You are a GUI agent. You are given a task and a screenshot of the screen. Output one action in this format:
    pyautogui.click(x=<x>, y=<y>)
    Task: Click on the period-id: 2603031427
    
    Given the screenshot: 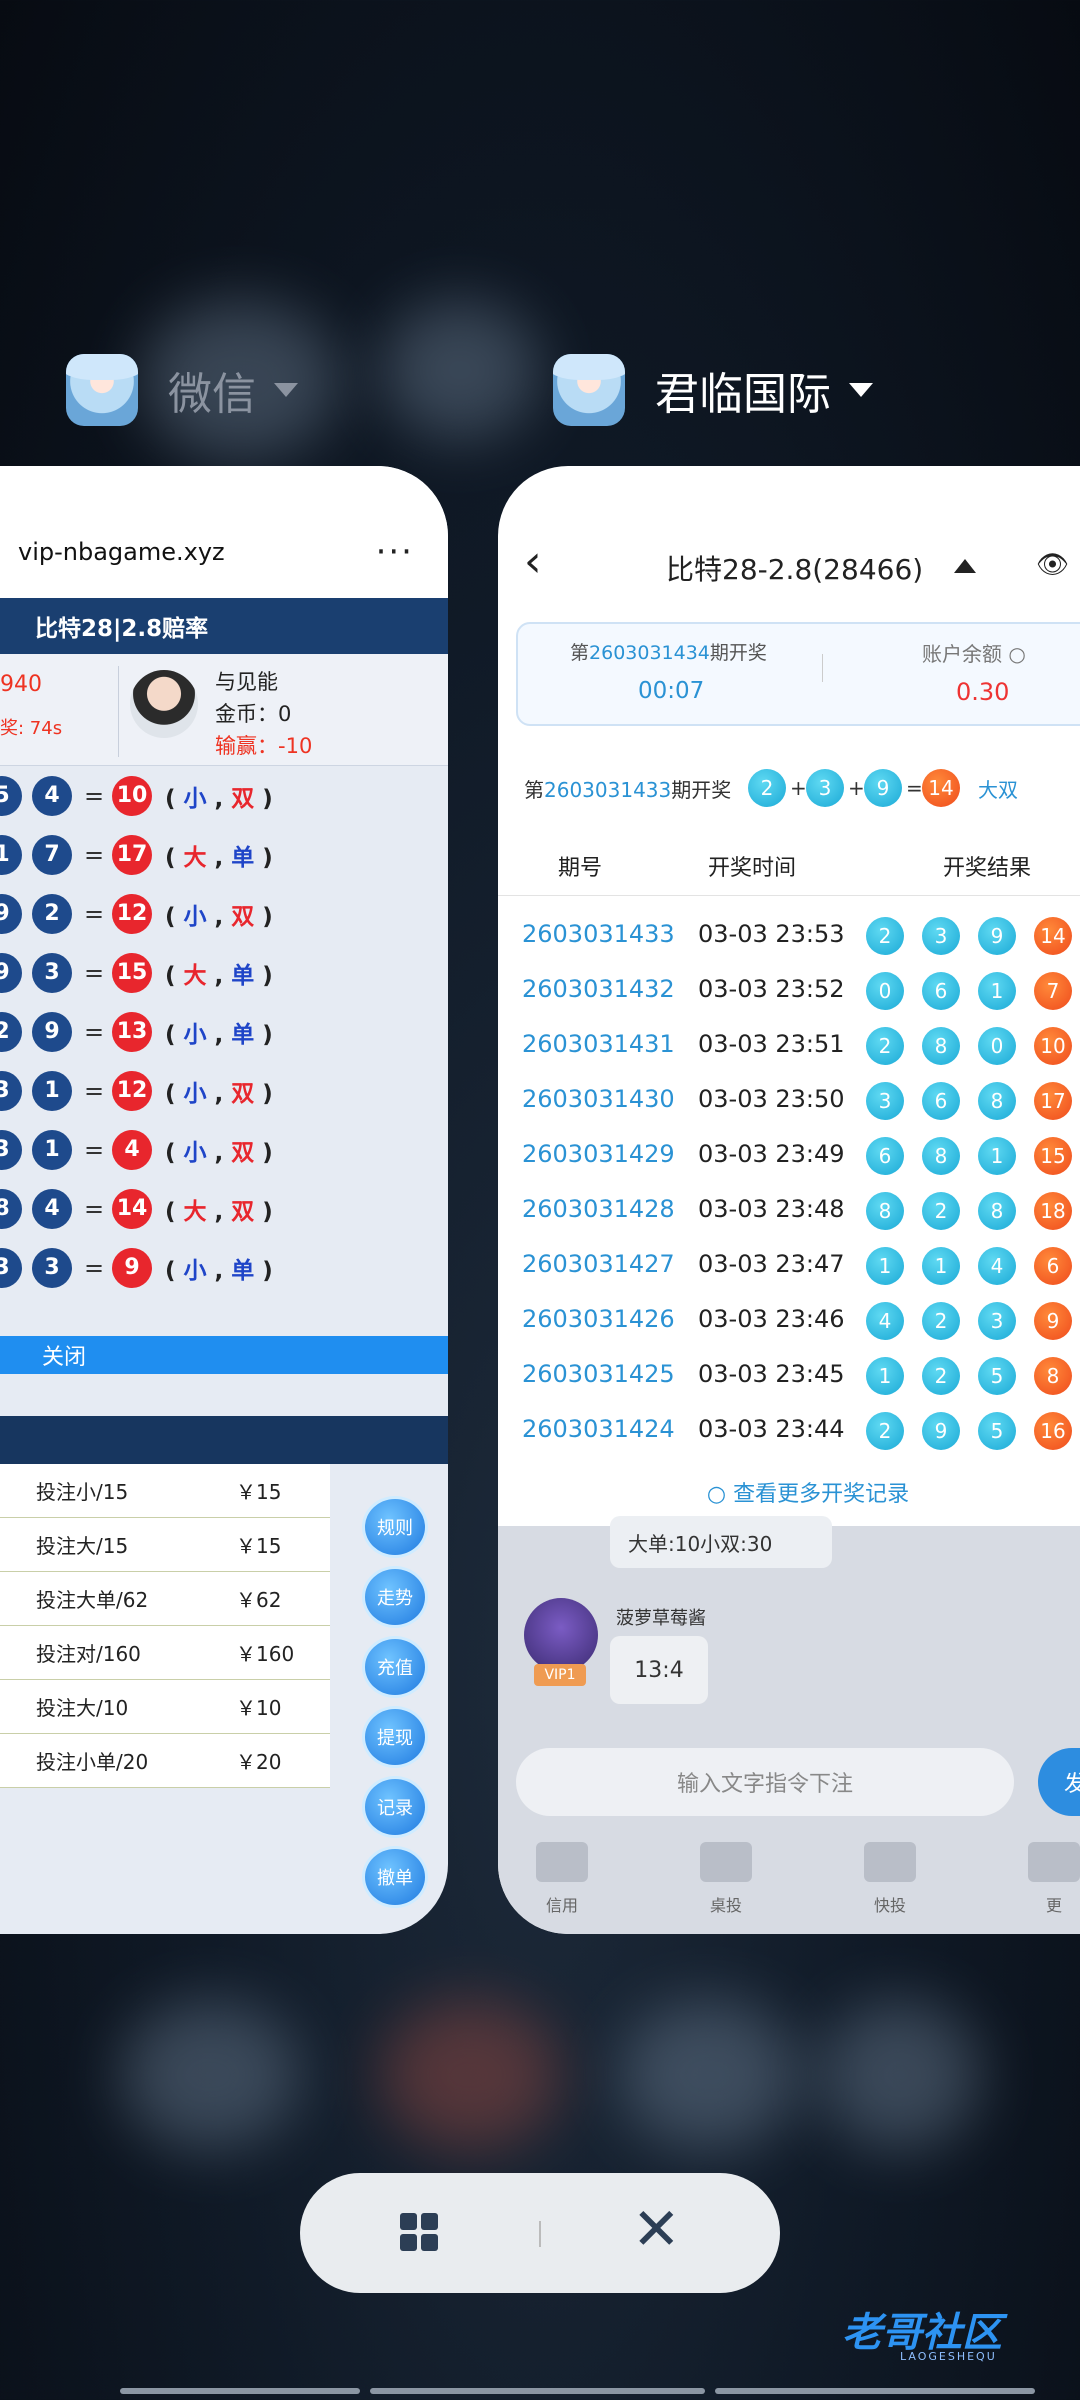 What is the action you would take?
    pyautogui.click(x=598, y=1264)
    